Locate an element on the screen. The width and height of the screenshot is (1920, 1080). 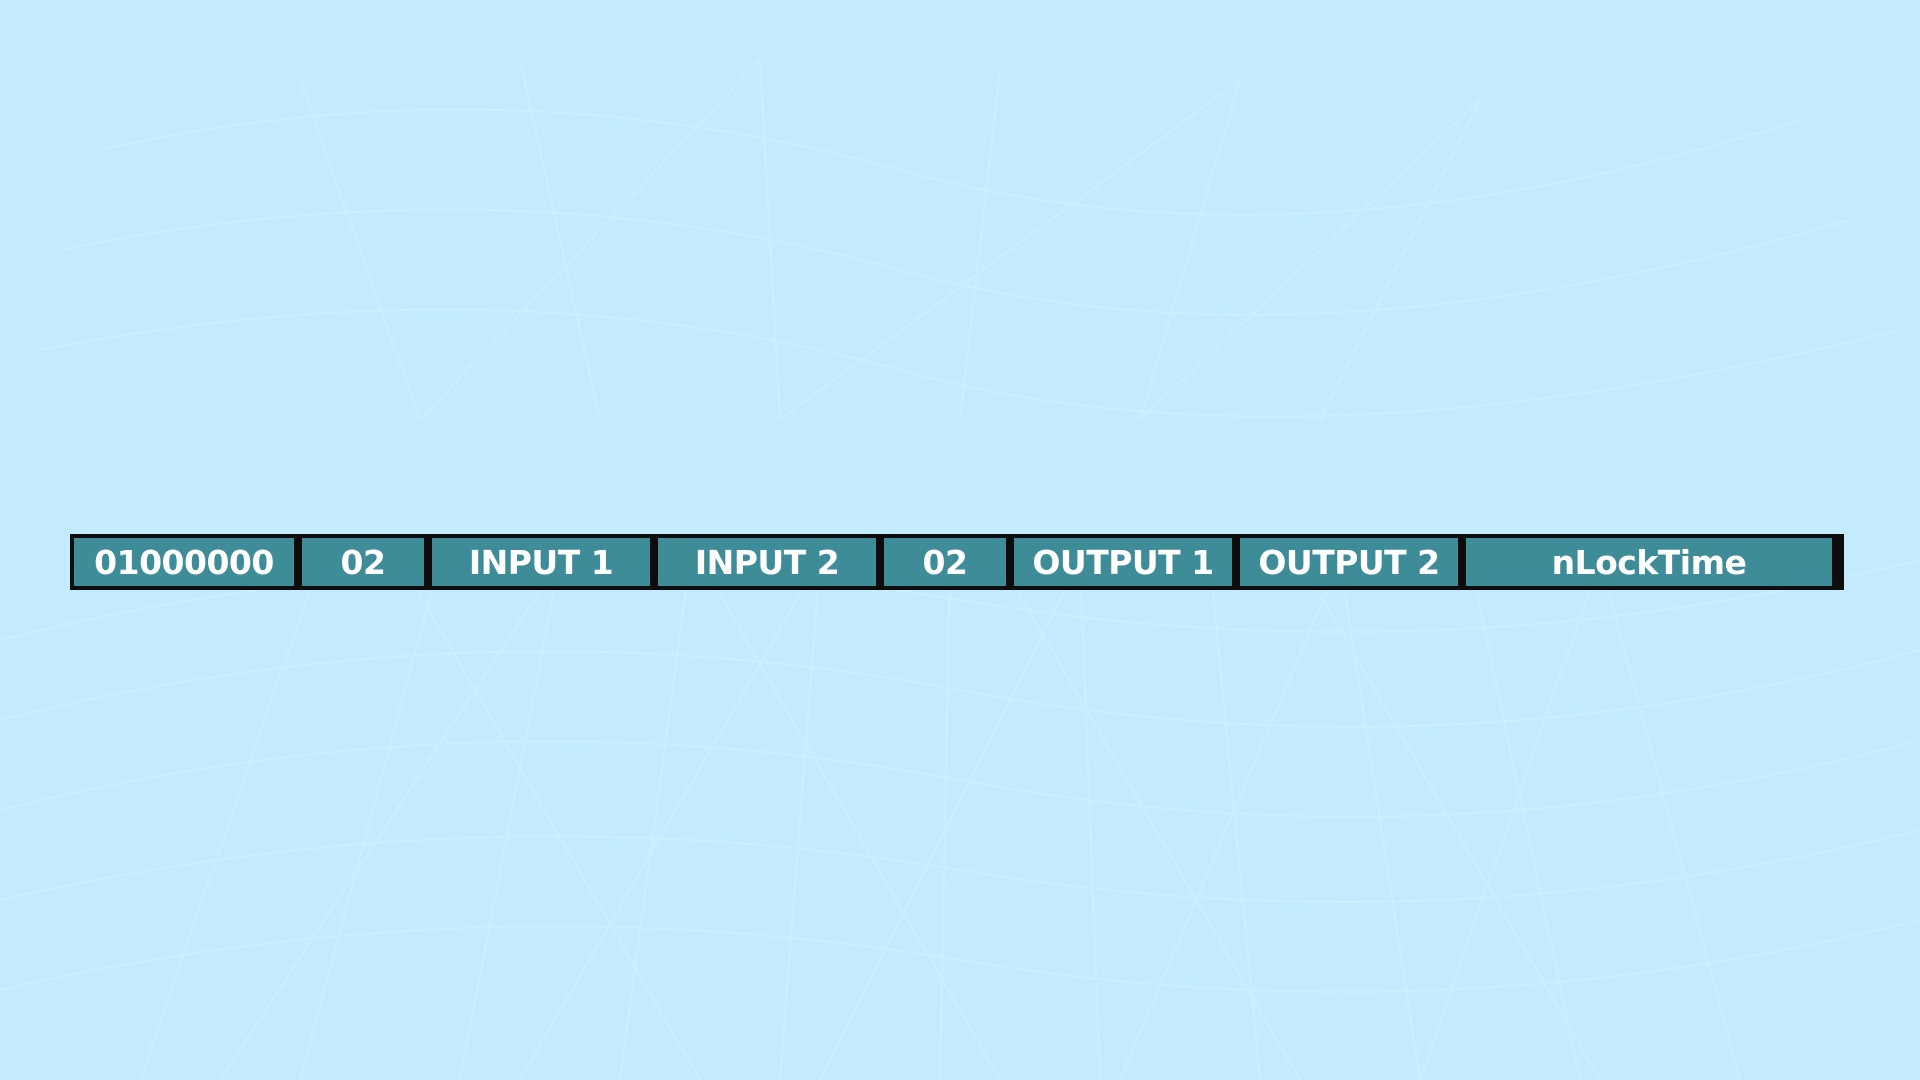
version-field: 01000000 is located at coordinates (184, 562).